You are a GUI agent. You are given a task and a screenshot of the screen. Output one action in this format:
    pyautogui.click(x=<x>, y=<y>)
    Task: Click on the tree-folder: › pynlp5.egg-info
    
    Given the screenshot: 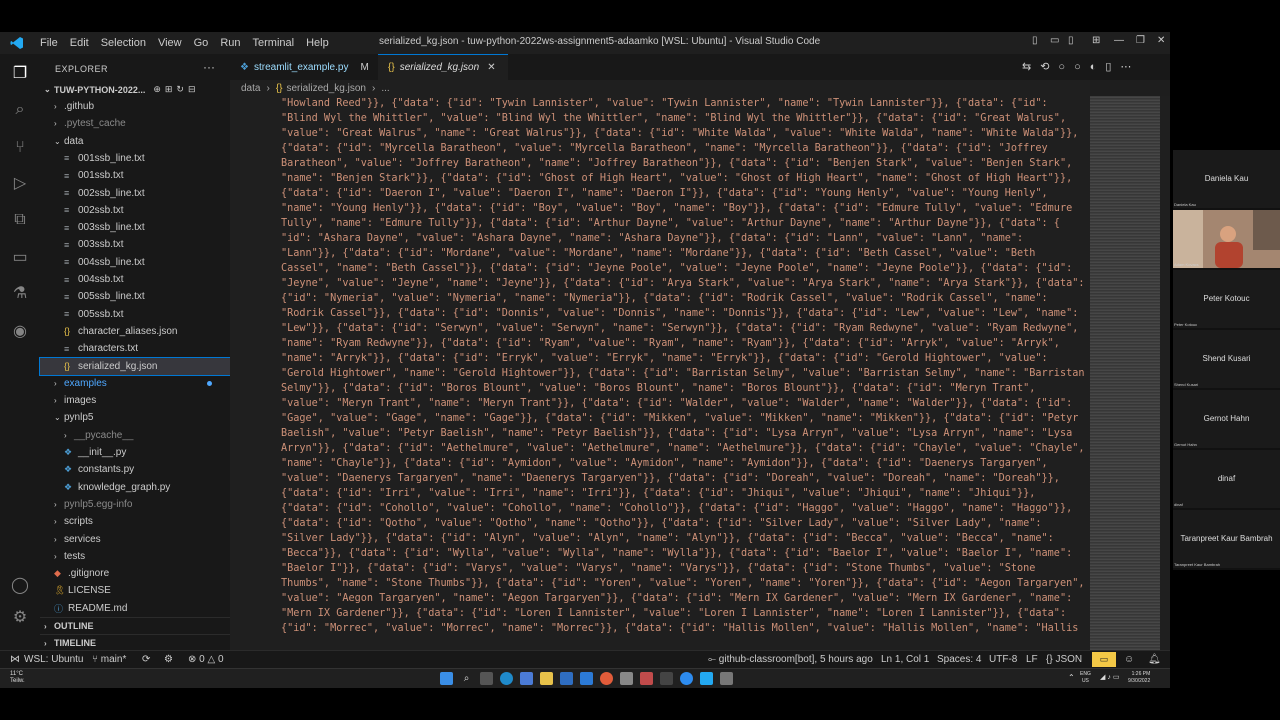 What is the action you would take?
    pyautogui.click(x=135, y=504)
    